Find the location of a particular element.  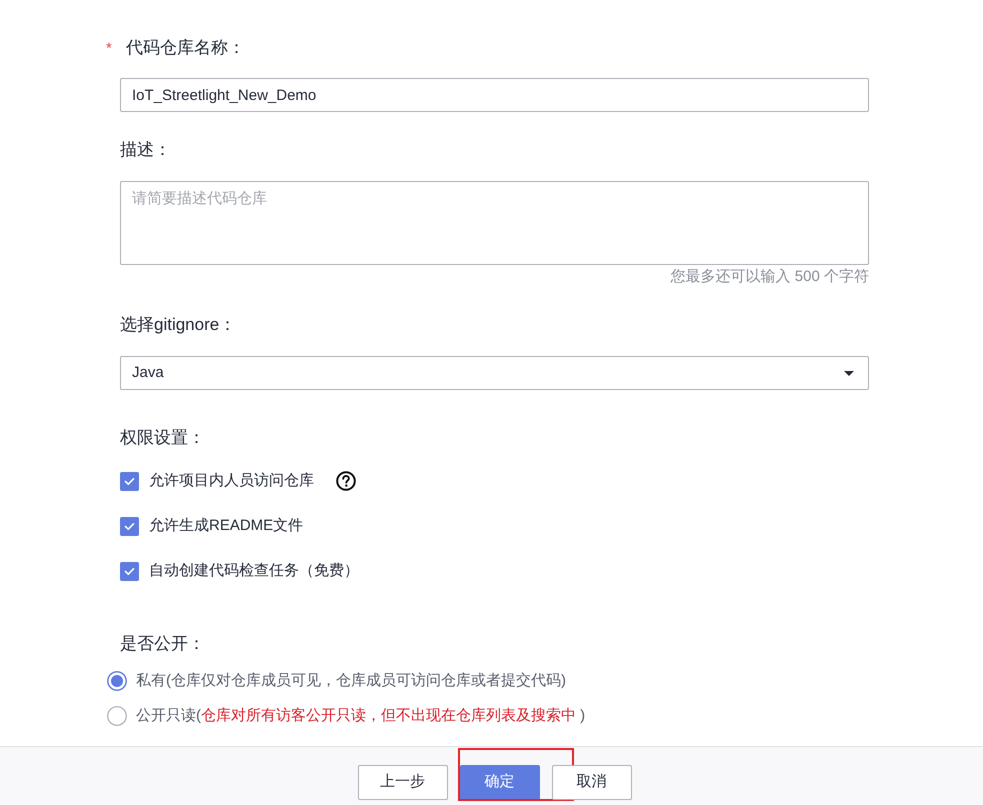

secondary-button: 取消 is located at coordinates (592, 782).